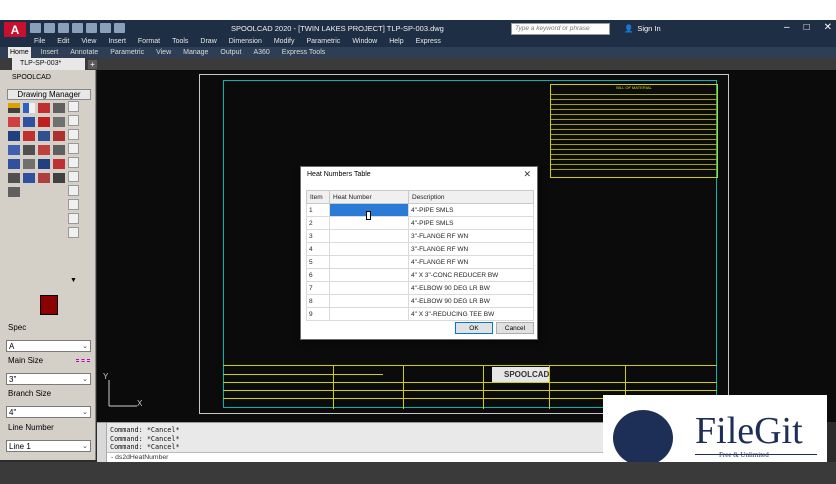  Describe the element at coordinates (49, 28) in the screenshot. I see `open-icon` at that location.